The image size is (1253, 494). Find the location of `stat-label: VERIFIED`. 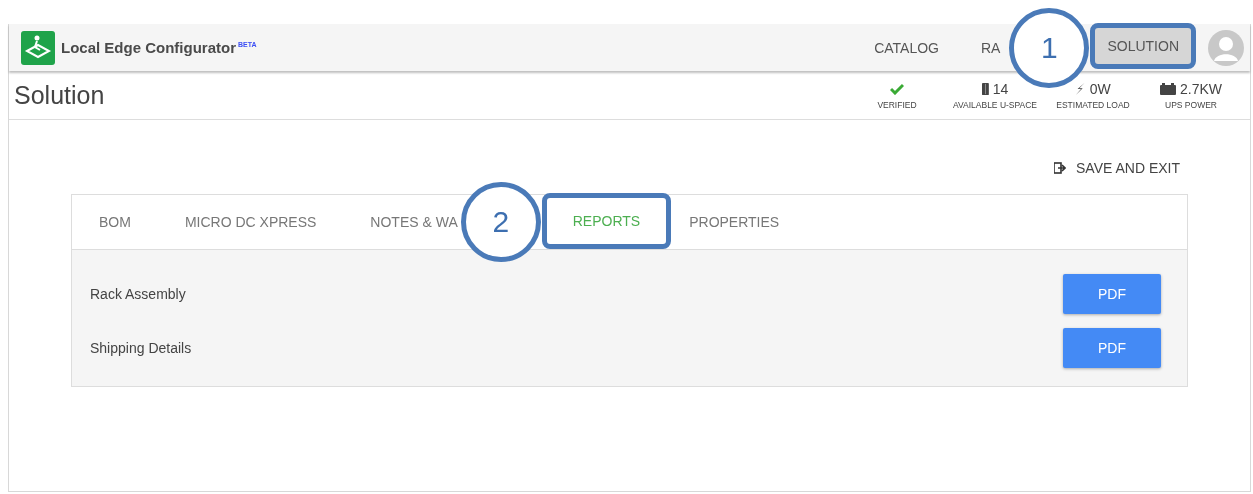

stat-label: VERIFIED is located at coordinates (897, 105).